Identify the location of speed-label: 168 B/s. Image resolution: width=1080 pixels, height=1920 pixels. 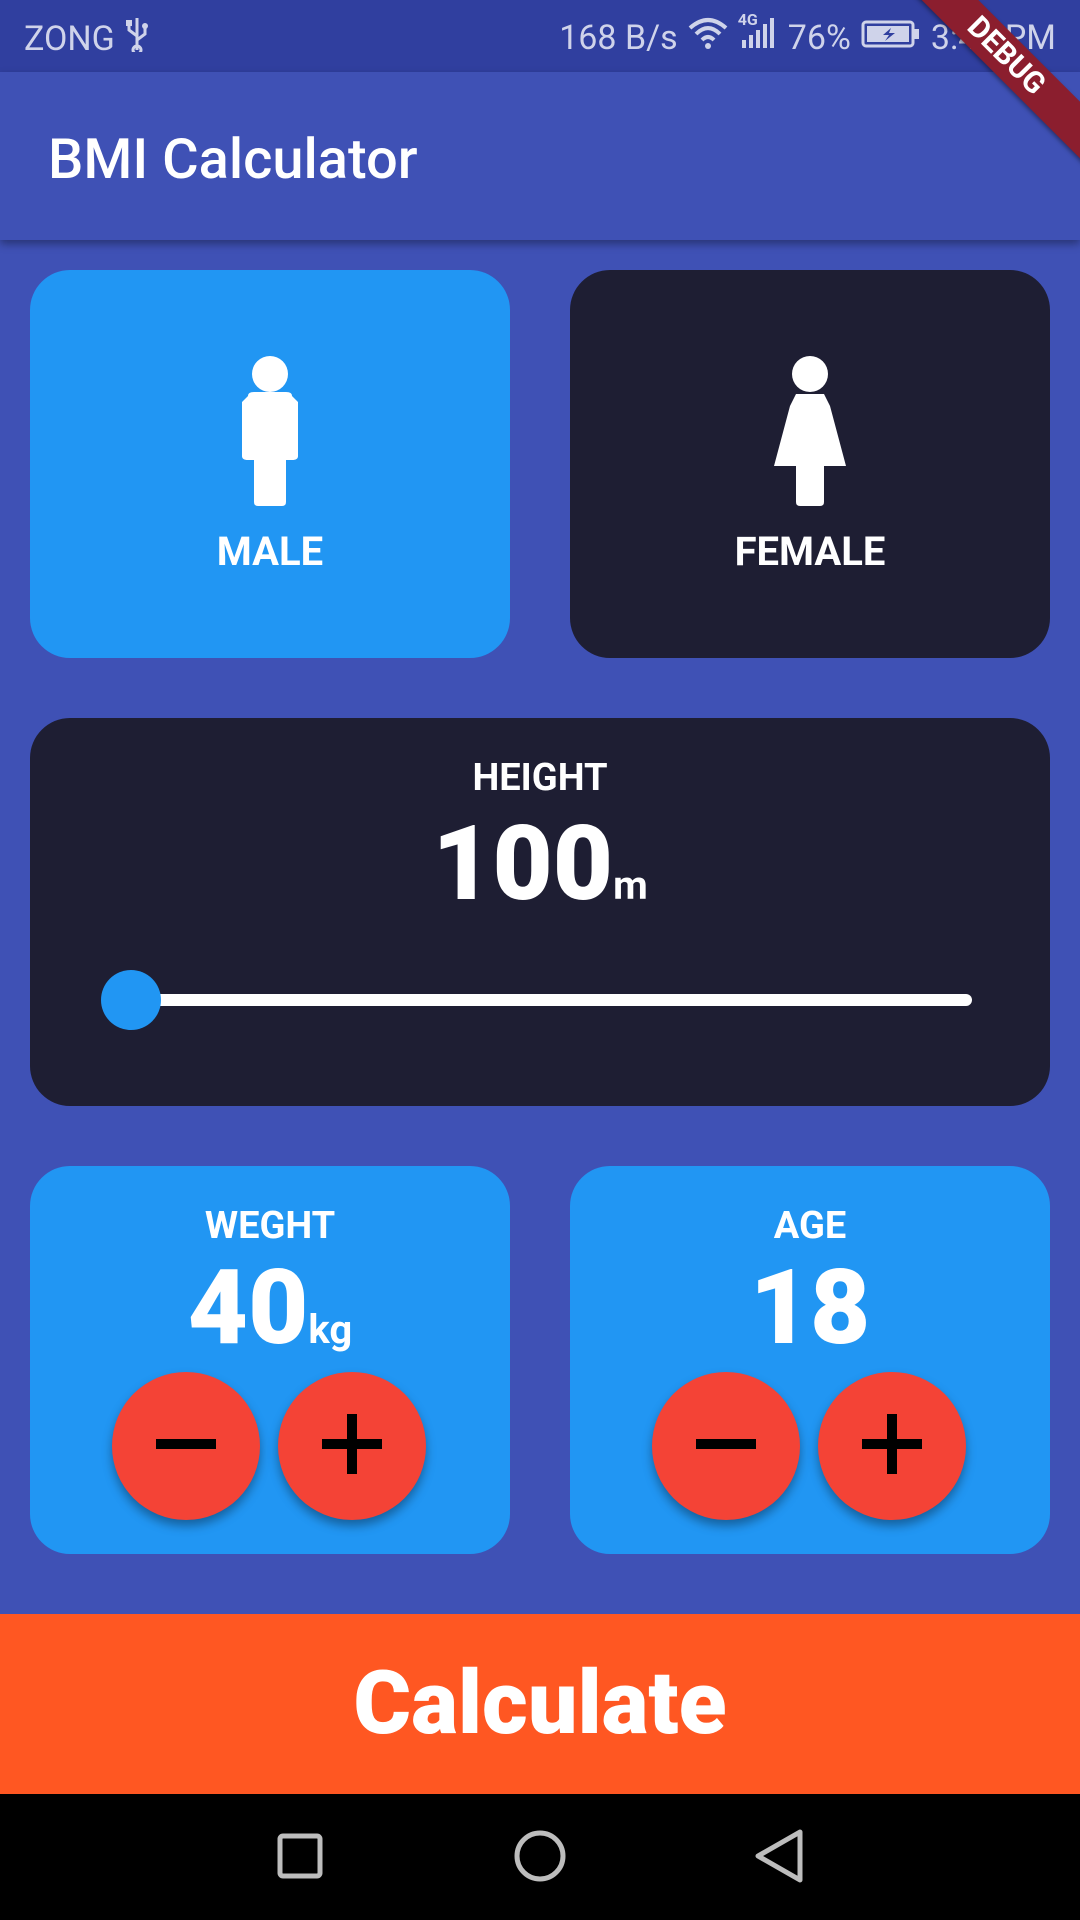
(618, 37).